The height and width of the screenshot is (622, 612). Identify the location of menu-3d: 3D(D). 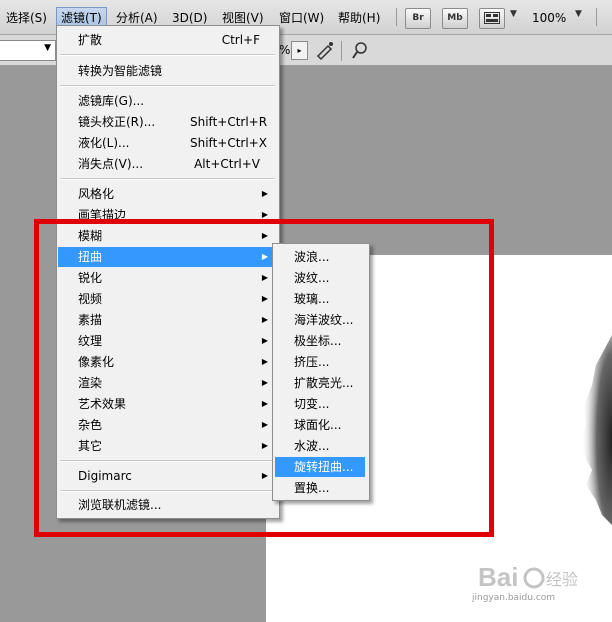
(189, 18).